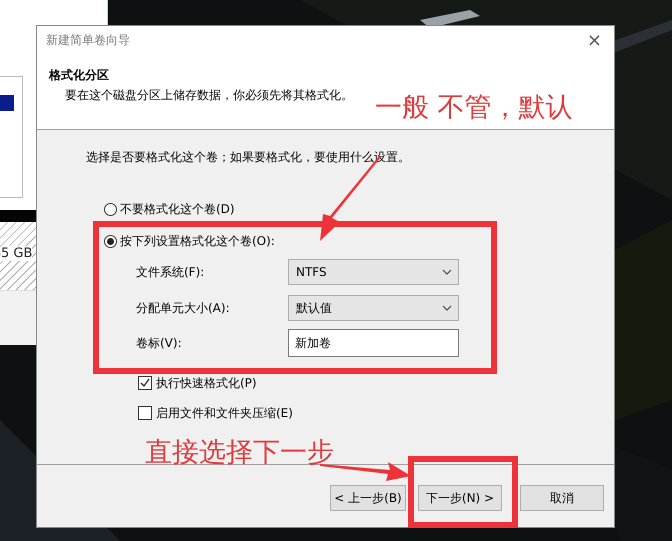 The width and height of the screenshot is (672, 541). Describe the element at coordinates (368, 498) in the screenshot. I see `back-button: < 上一步(B)` at that location.